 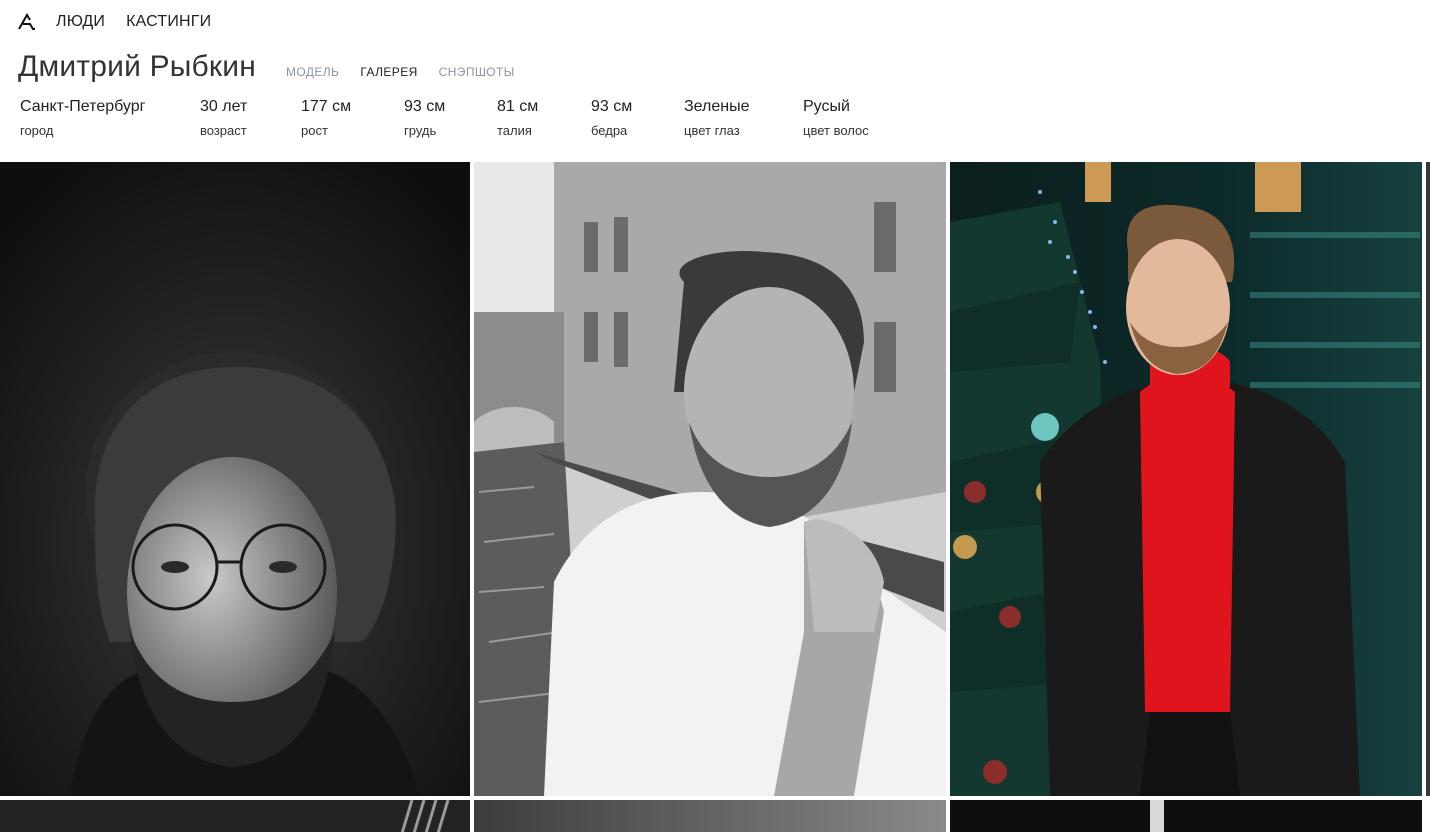 I want to click on stat-label: талия, so click(x=514, y=130).